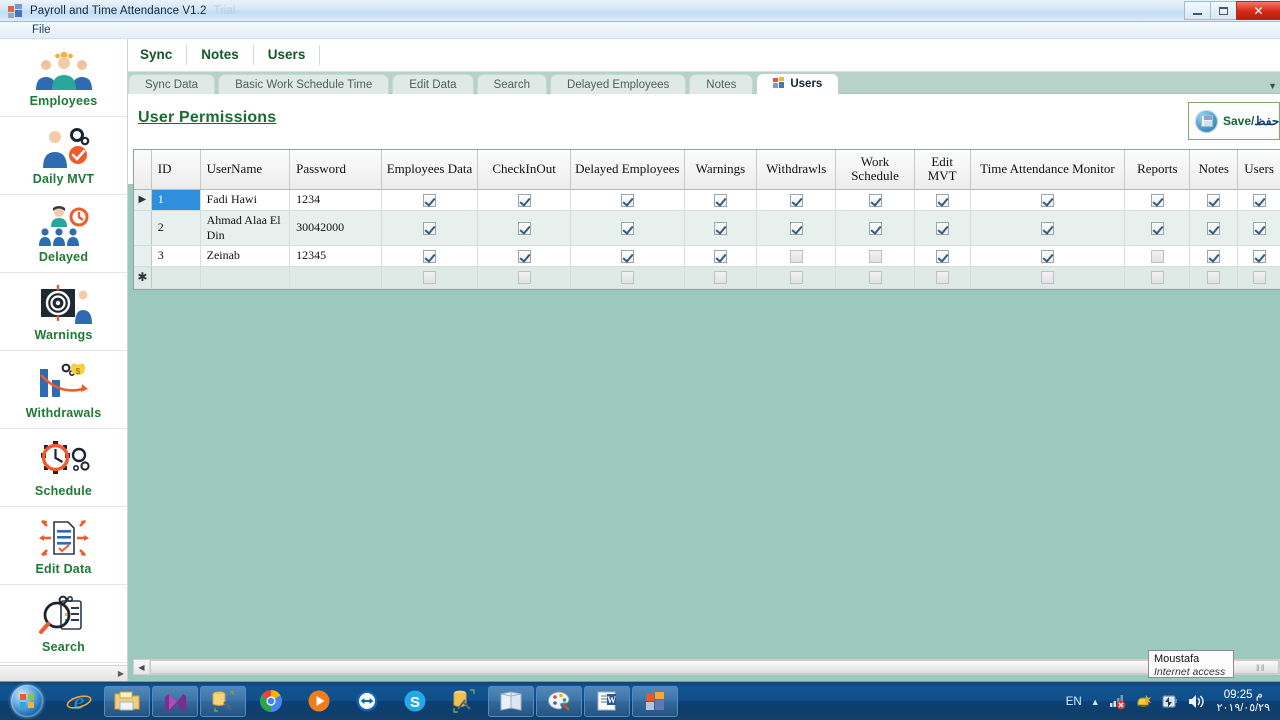 The width and height of the screenshot is (1280, 720). Describe the element at coordinates (1074, 702) in the screenshot. I see `tray-language-indicator: EN` at that location.